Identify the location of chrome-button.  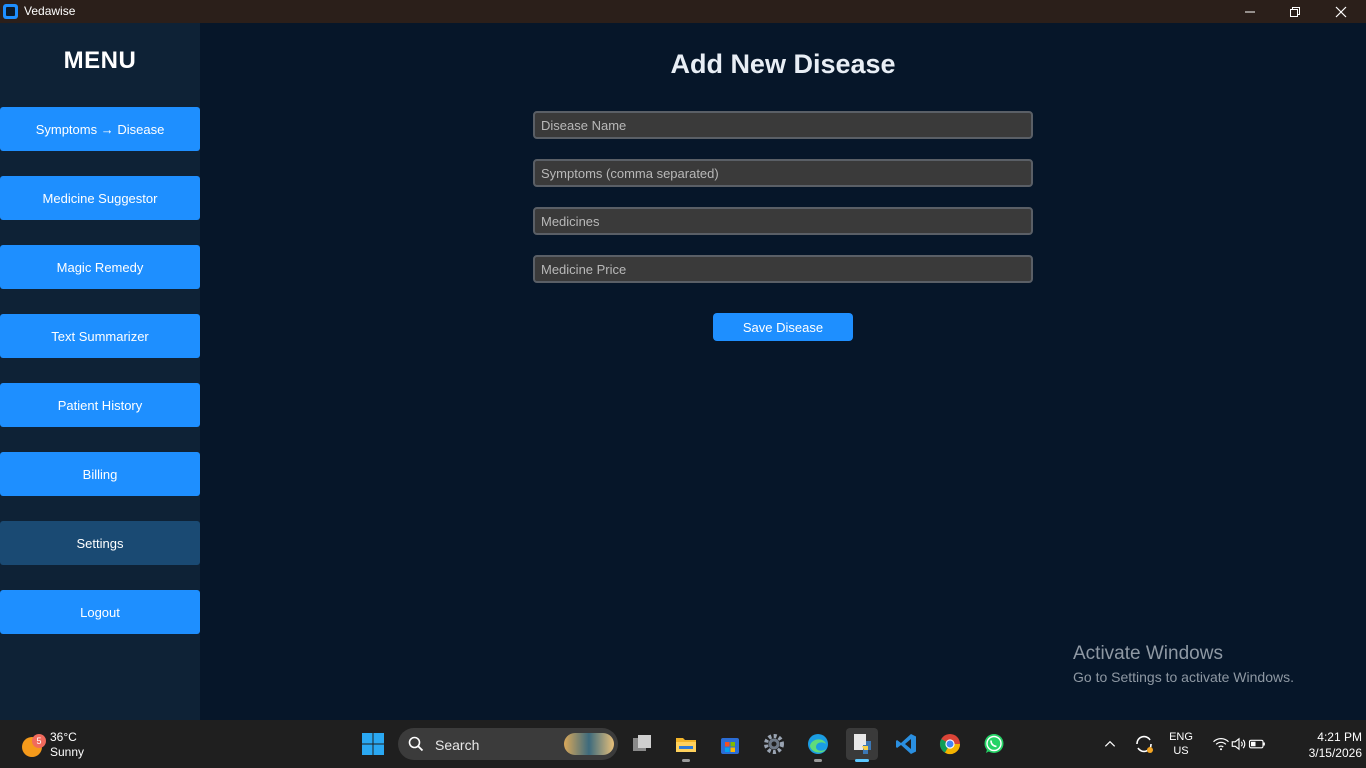
(950, 744).